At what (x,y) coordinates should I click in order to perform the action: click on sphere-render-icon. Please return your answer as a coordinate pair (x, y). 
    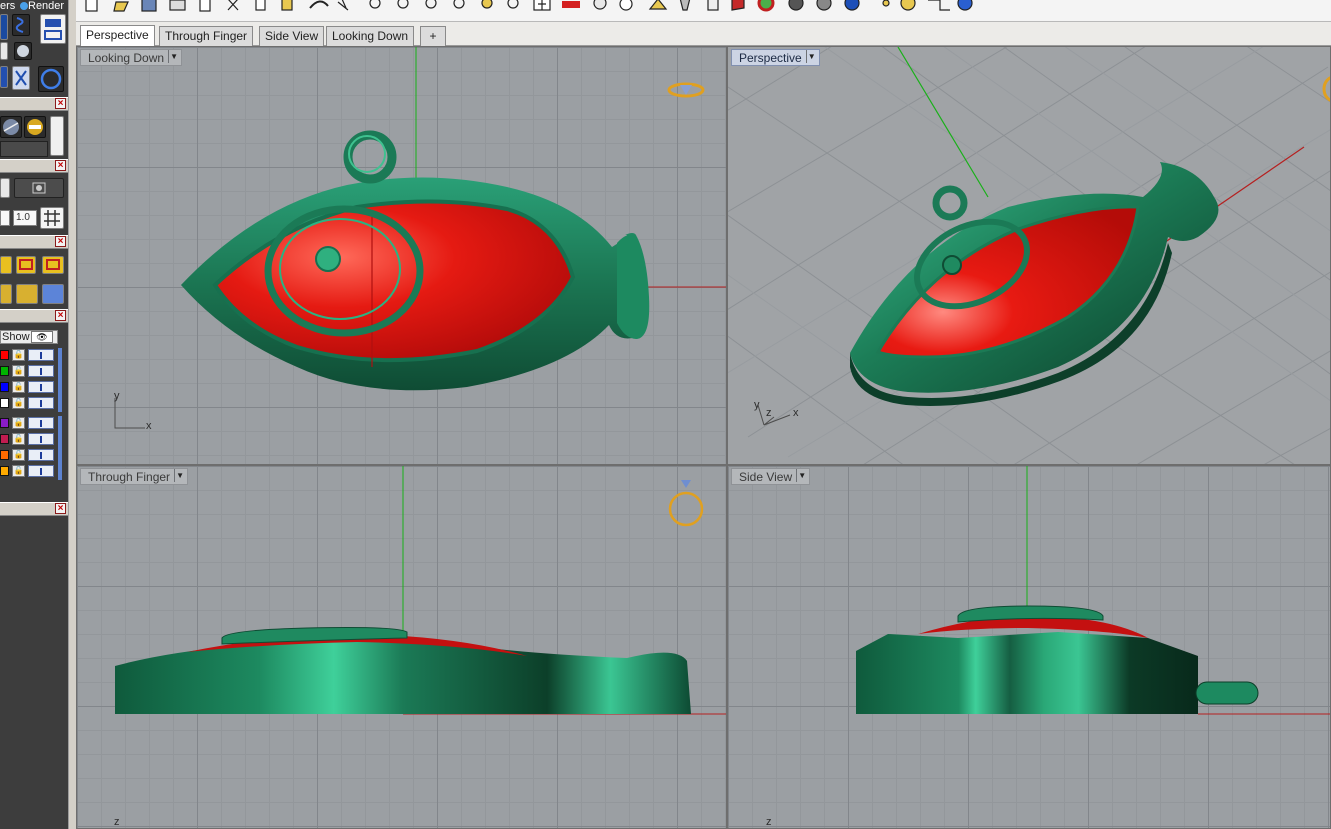
    Looking at the image, I should click on (11, 127).